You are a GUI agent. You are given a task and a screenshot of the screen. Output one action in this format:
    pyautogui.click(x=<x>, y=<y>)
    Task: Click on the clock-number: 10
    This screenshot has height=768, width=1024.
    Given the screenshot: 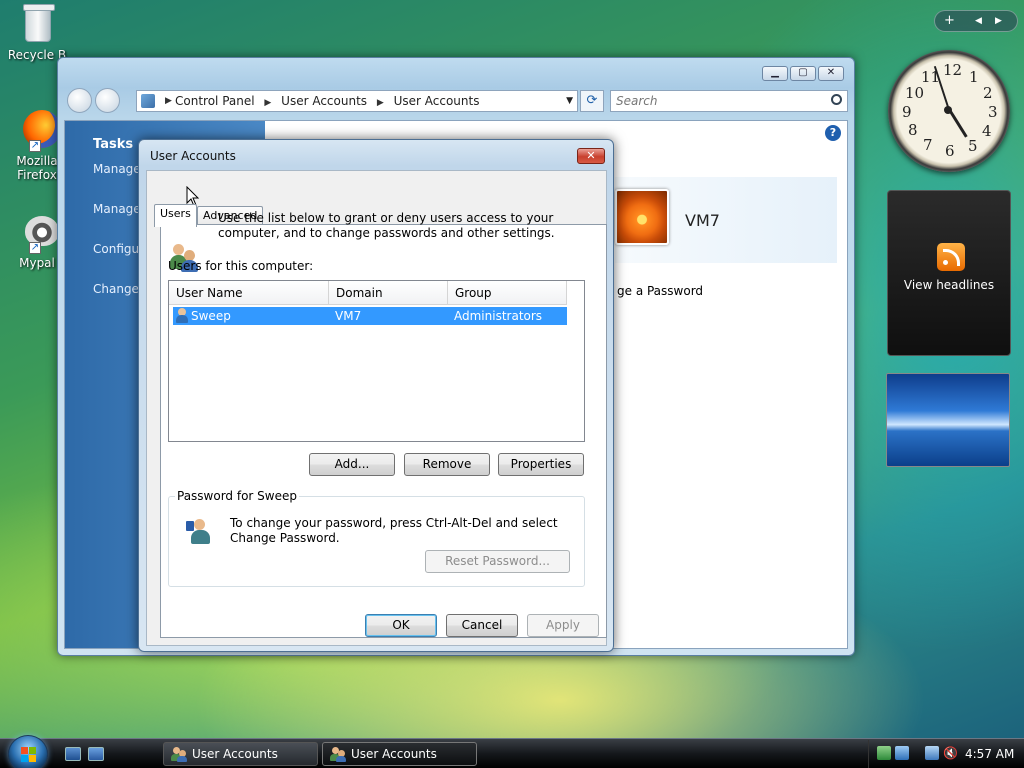 What is the action you would take?
    pyautogui.click(x=915, y=93)
    